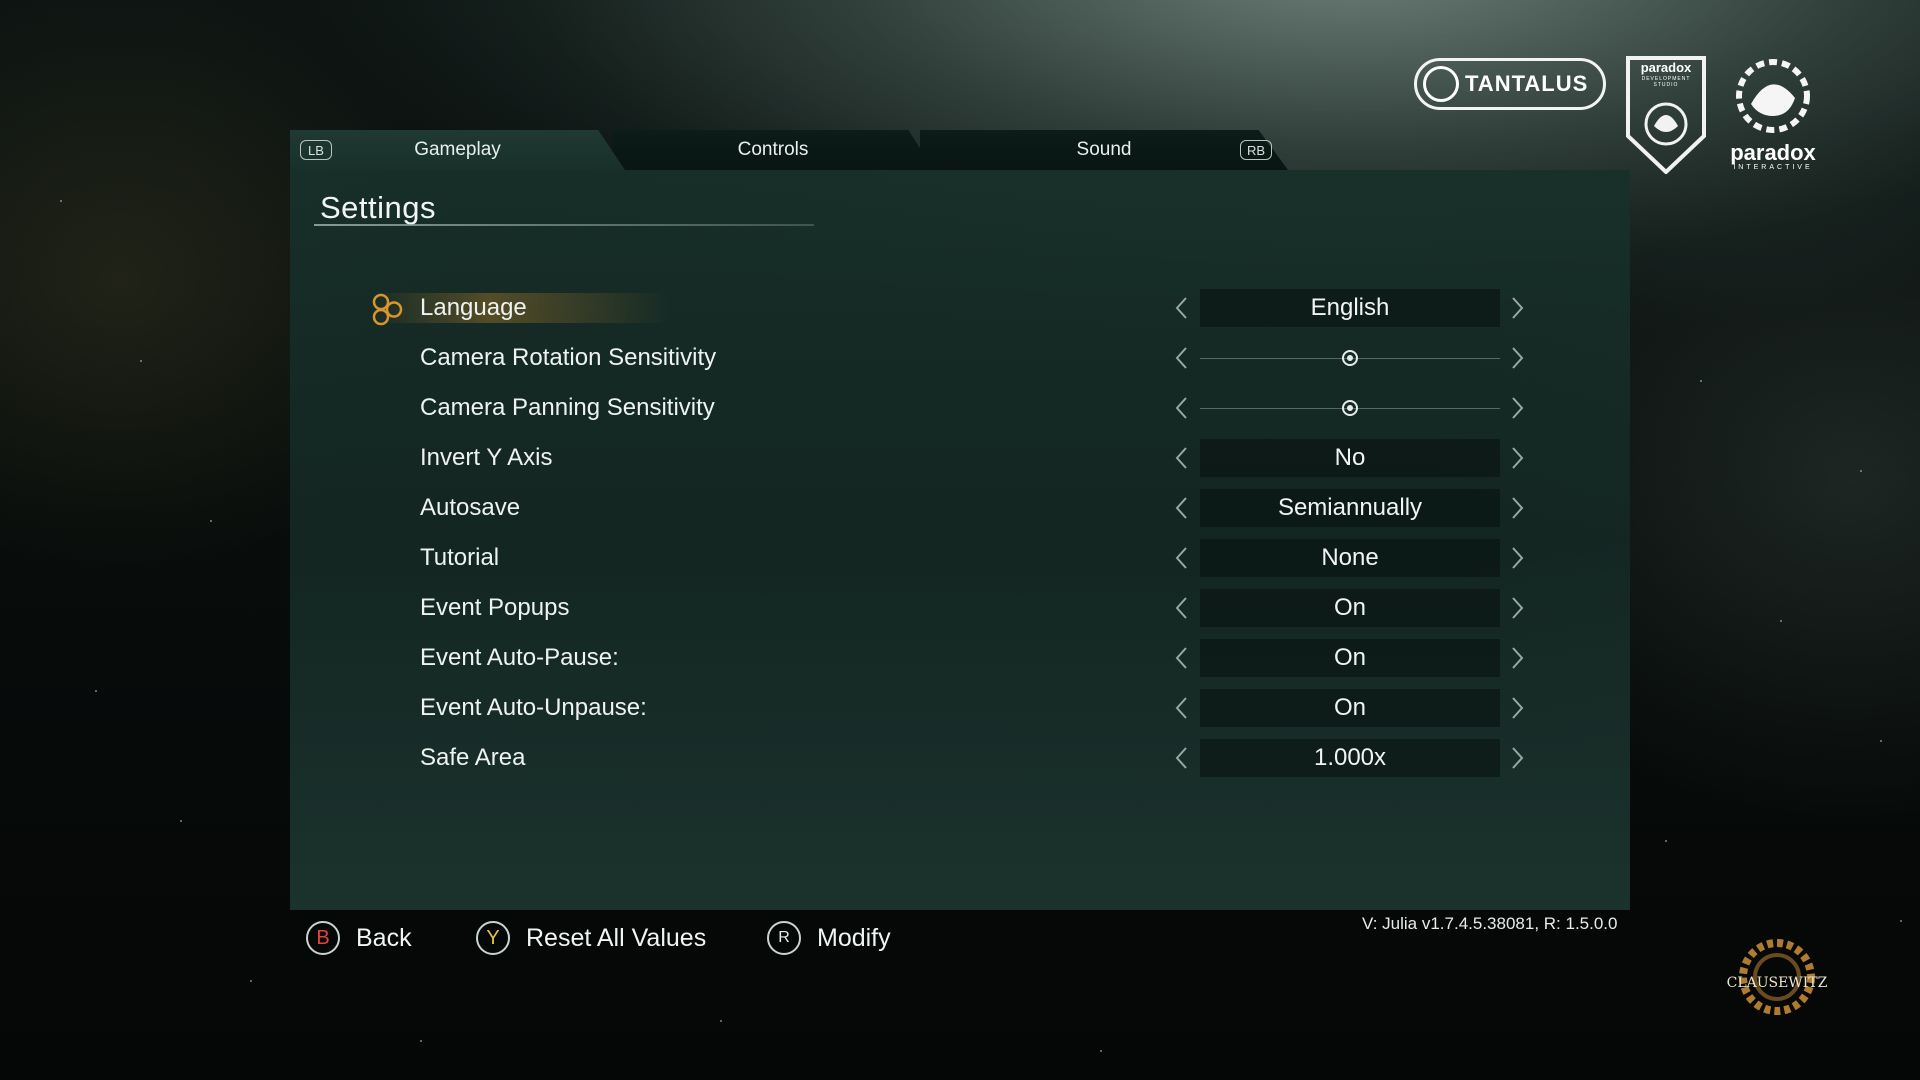 Image resolution: width=1920 pixels, height=1080 pixels. What do you see at coordinates (1490, 923) in the screenshot?
I see `version-text: V: Julia v1.7.4.5.38081, R: 1.5.0.0` at bounding box center [1490, 923].